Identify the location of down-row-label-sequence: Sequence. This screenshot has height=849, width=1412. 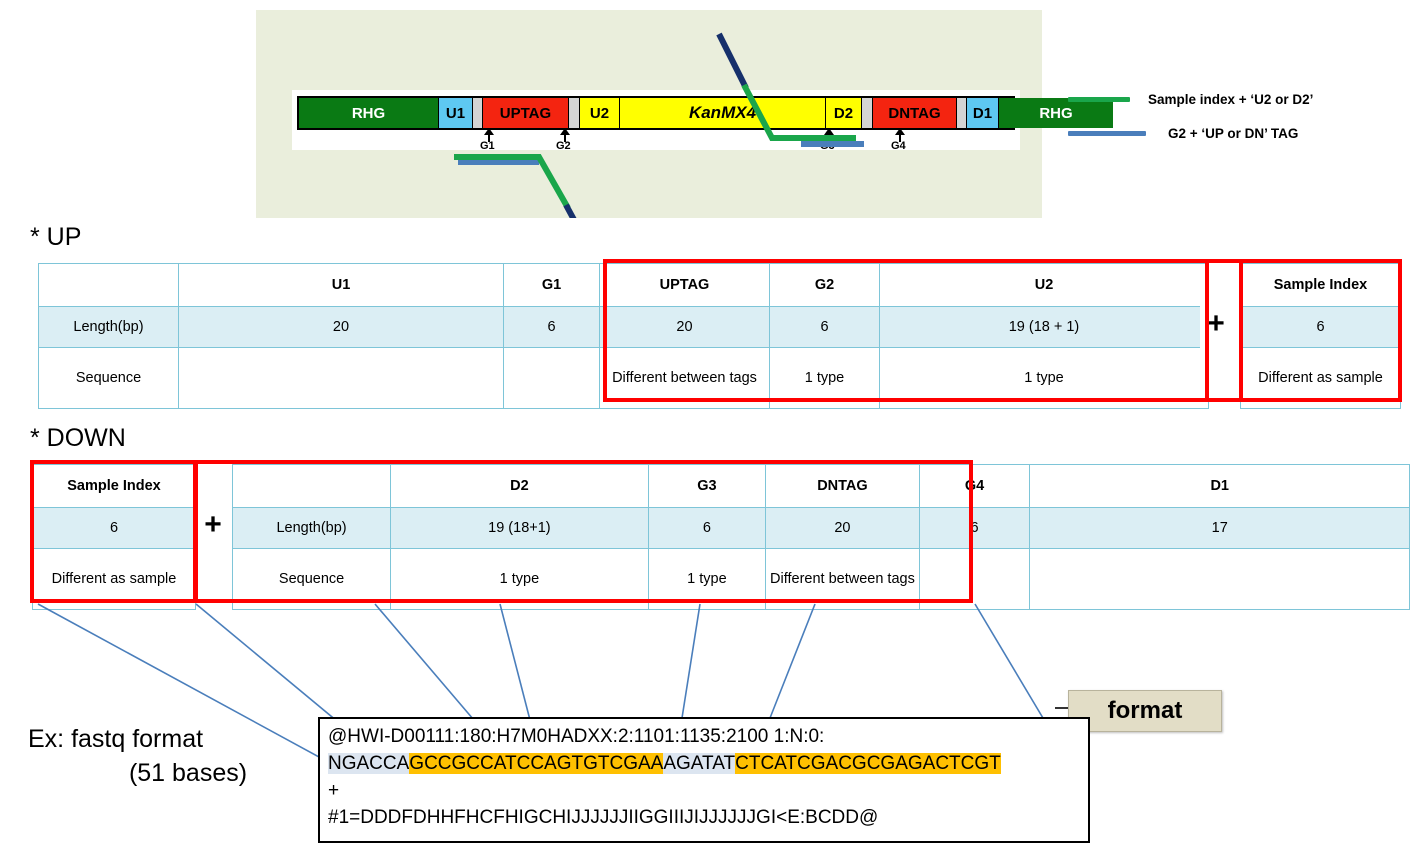
(311, 579).